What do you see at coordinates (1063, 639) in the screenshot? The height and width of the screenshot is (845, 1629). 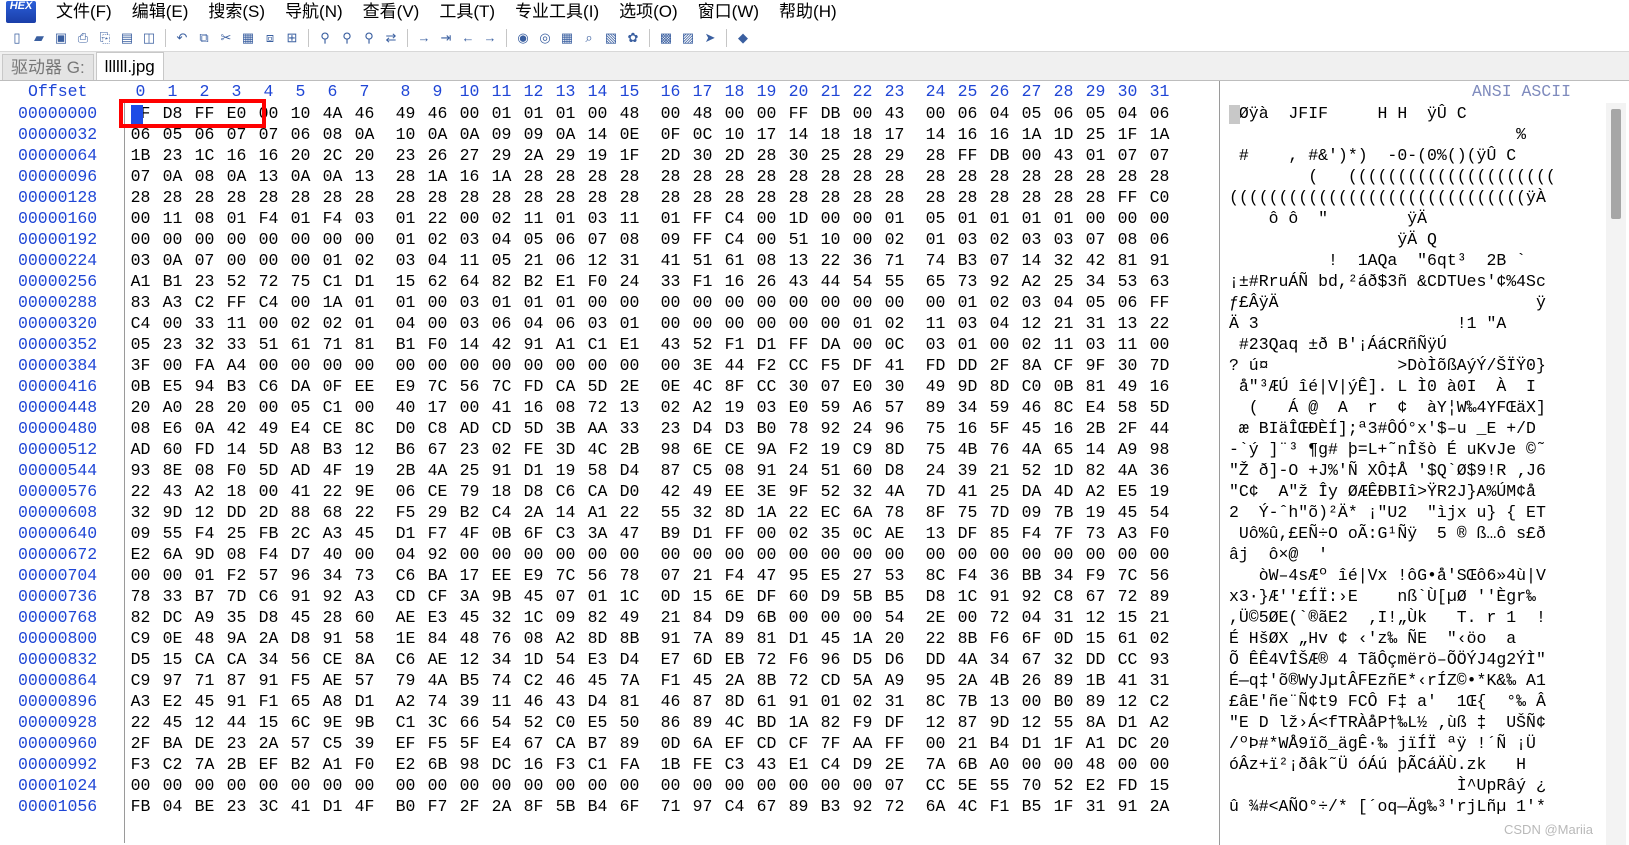 I see `hex-byte: 0D` at bounding box center [1063, 639].